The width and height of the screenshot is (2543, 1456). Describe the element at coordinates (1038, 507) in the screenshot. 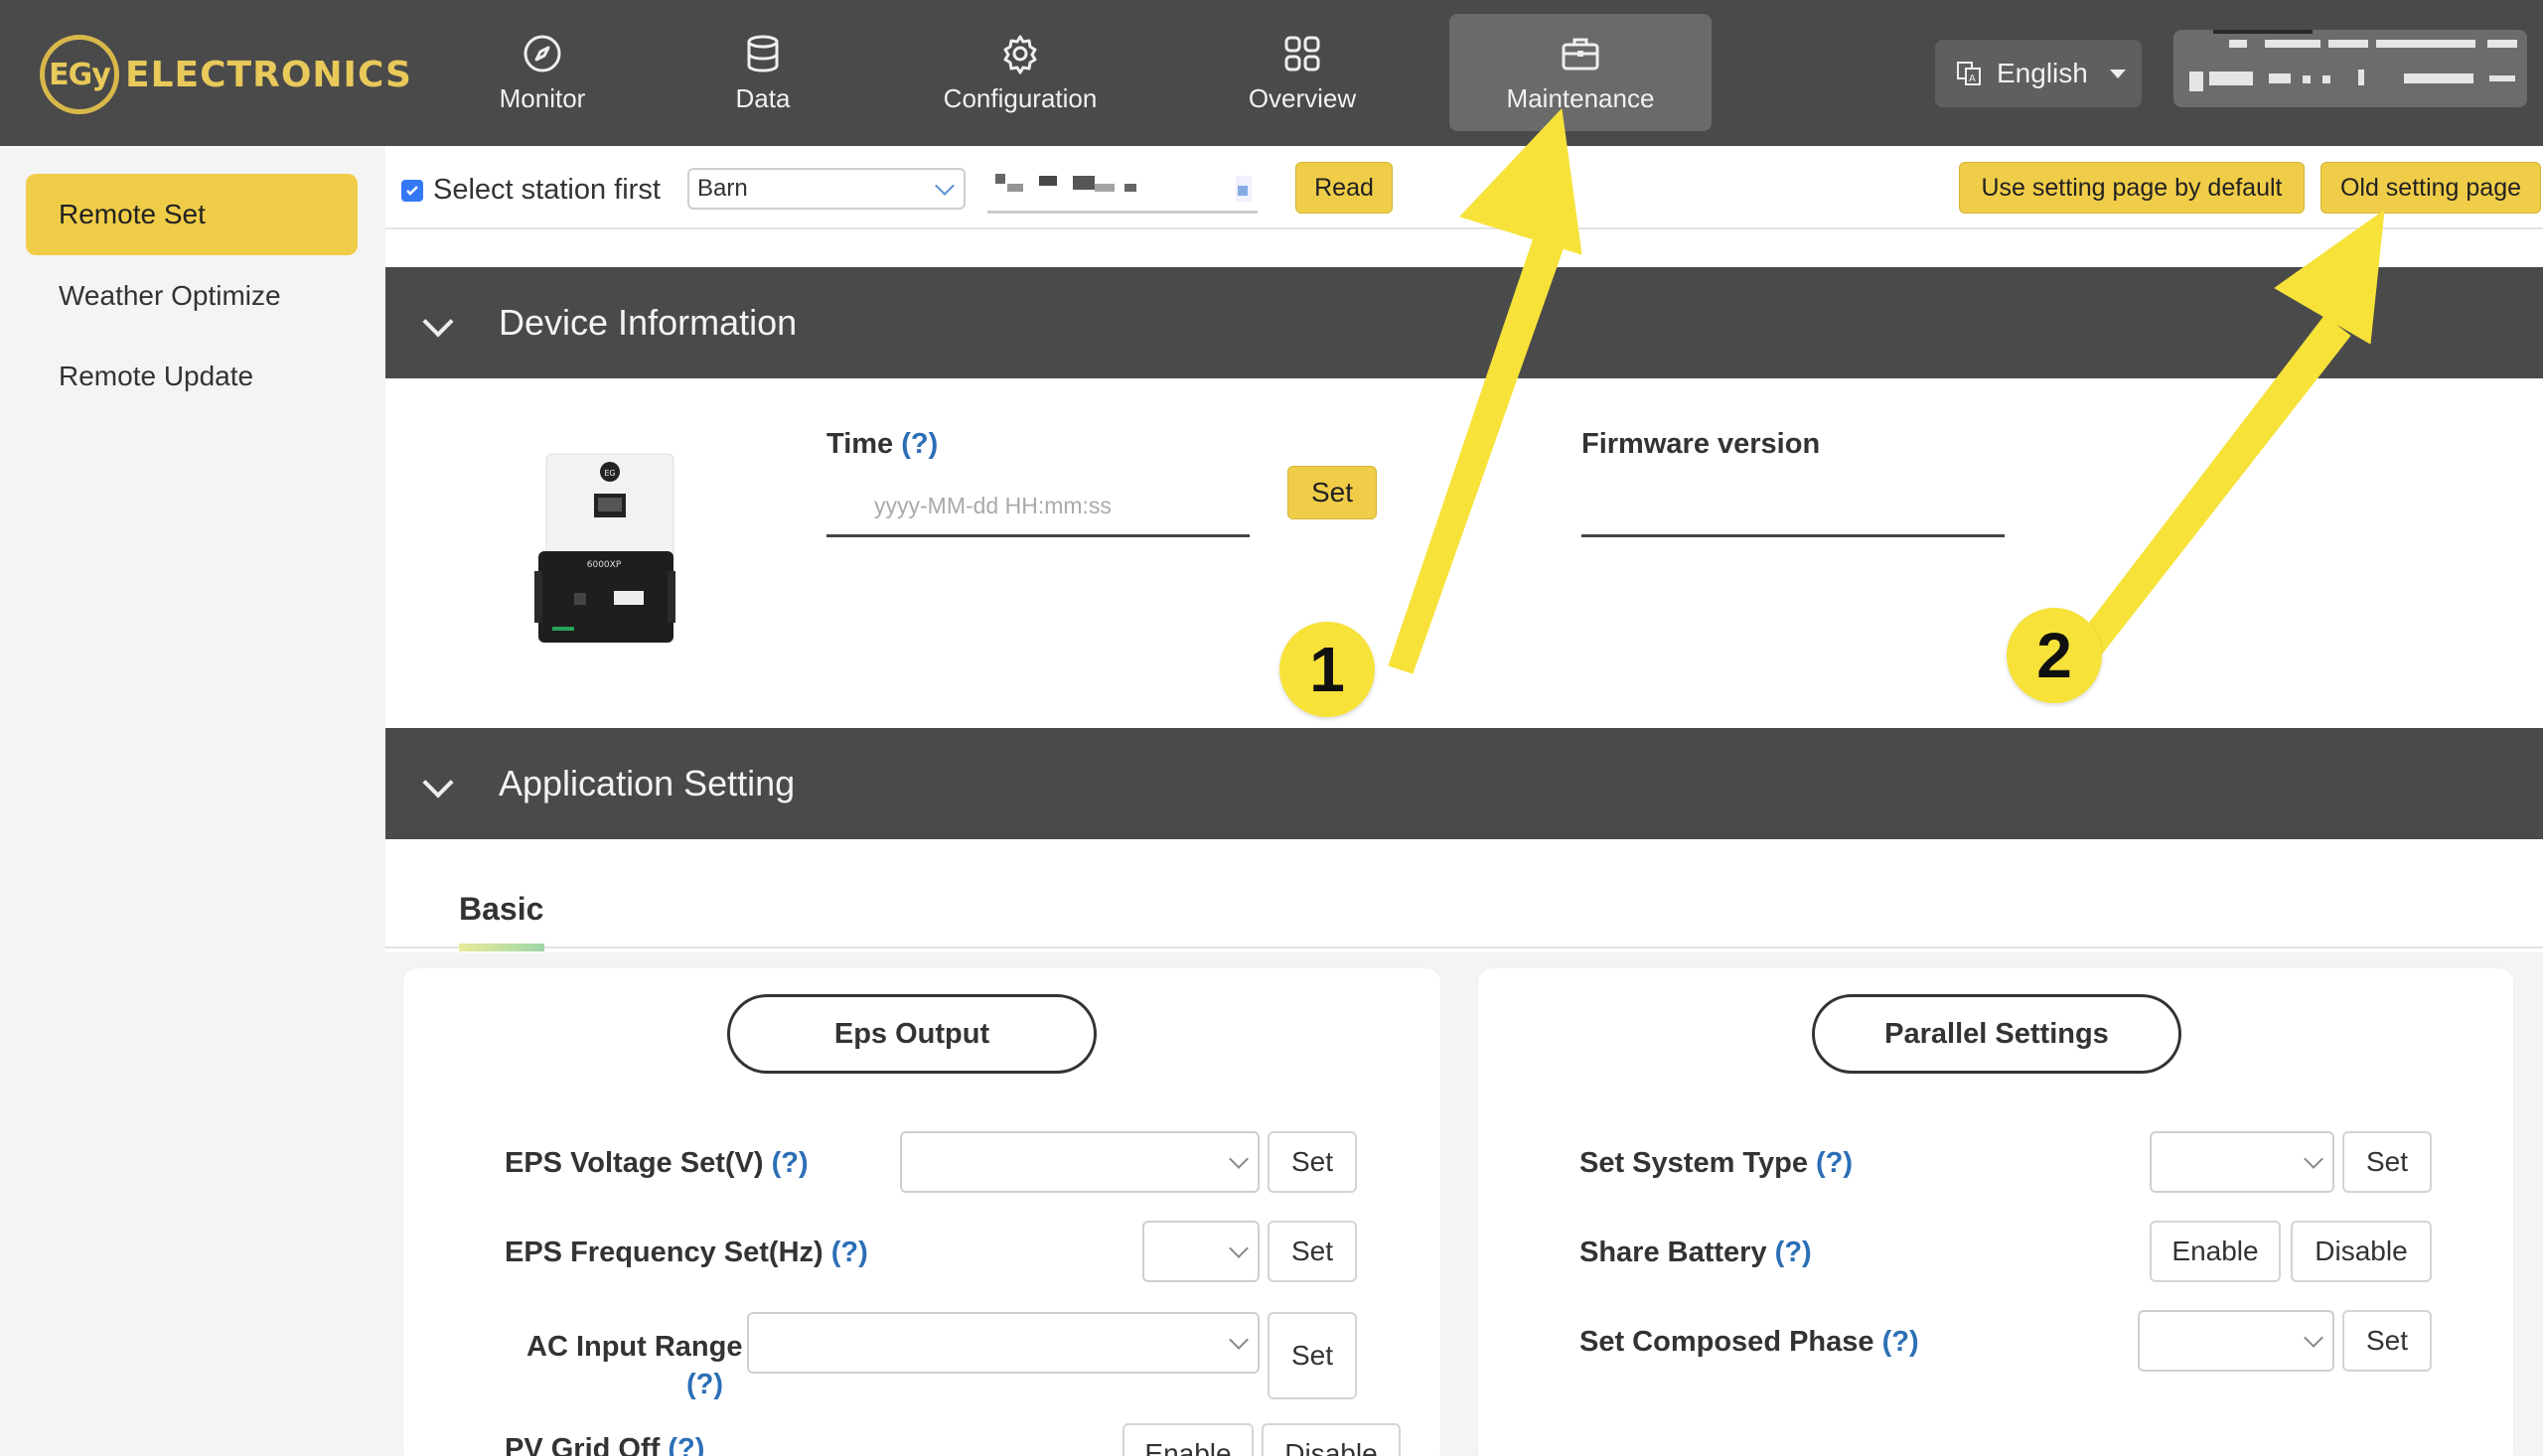

I see `time-input: yyyy-MM-dd HH:mm:ss` at that location.